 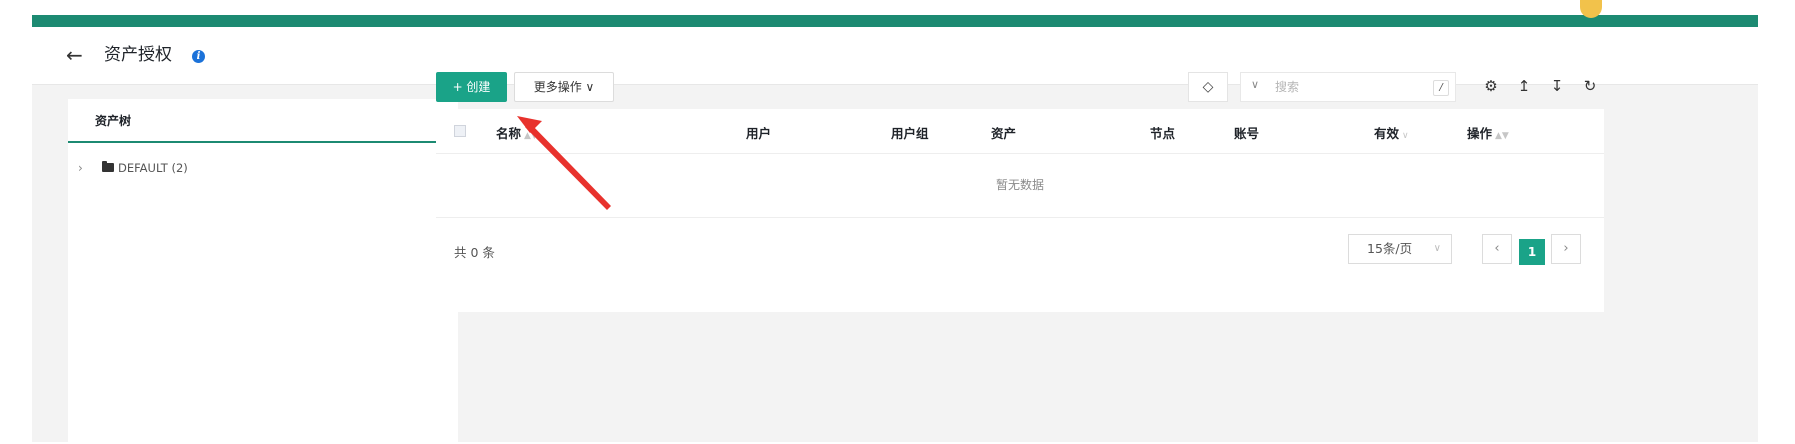 I want to click on page-size-value: 15条/页, so click(x=1390, y=248).